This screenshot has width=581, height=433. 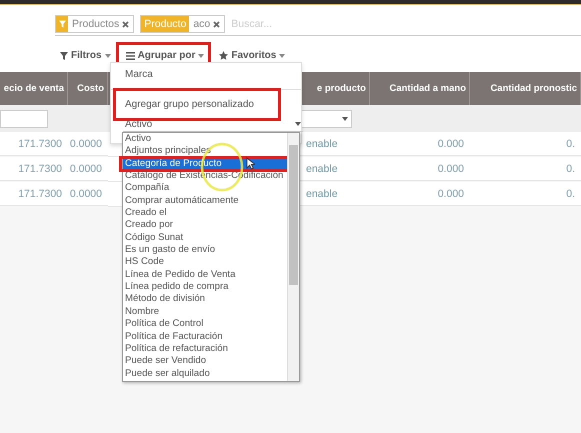 What do you see at coordinates (205, 324) in the screenshot?
I see `dropdown-option: Política de Control` at bounding box center [205, 324].